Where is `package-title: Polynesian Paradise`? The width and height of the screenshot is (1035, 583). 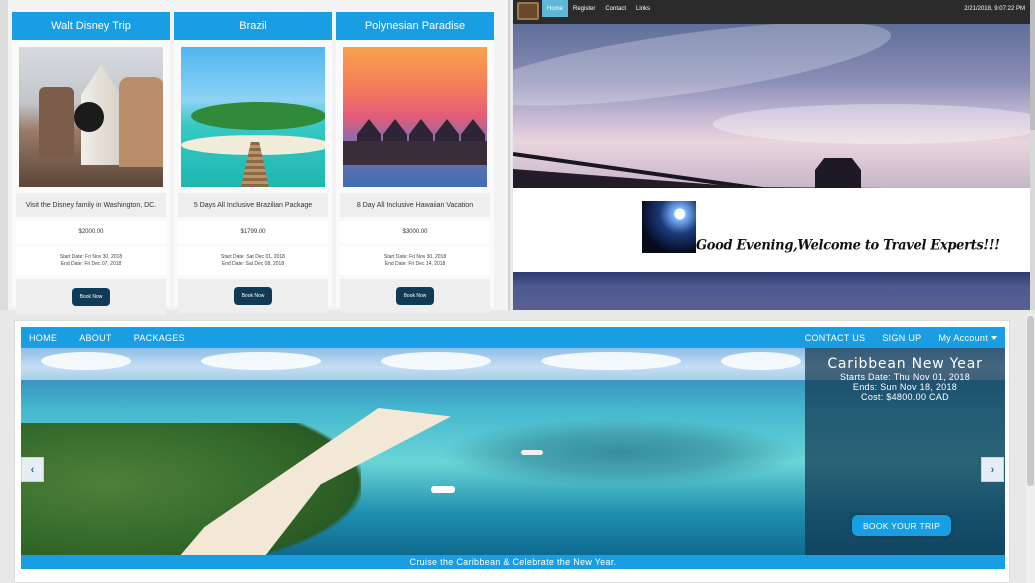
package-title: Polynesian Paradise is located at coordinates (415, 26).